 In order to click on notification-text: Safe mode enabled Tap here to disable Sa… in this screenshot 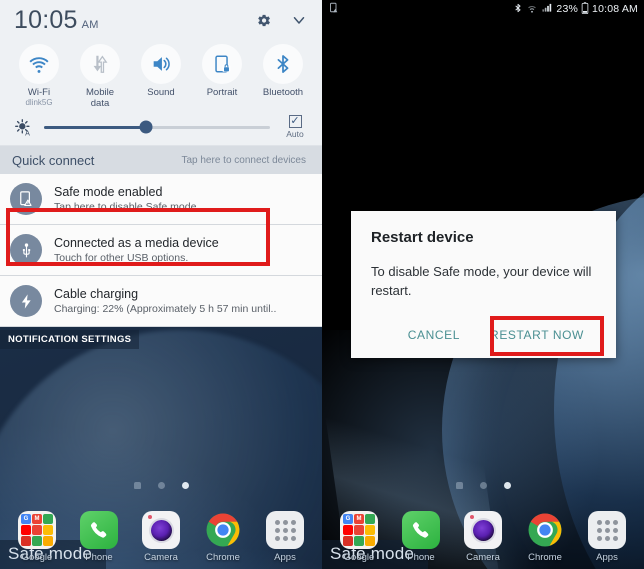, I will do `click(183, 199)`.